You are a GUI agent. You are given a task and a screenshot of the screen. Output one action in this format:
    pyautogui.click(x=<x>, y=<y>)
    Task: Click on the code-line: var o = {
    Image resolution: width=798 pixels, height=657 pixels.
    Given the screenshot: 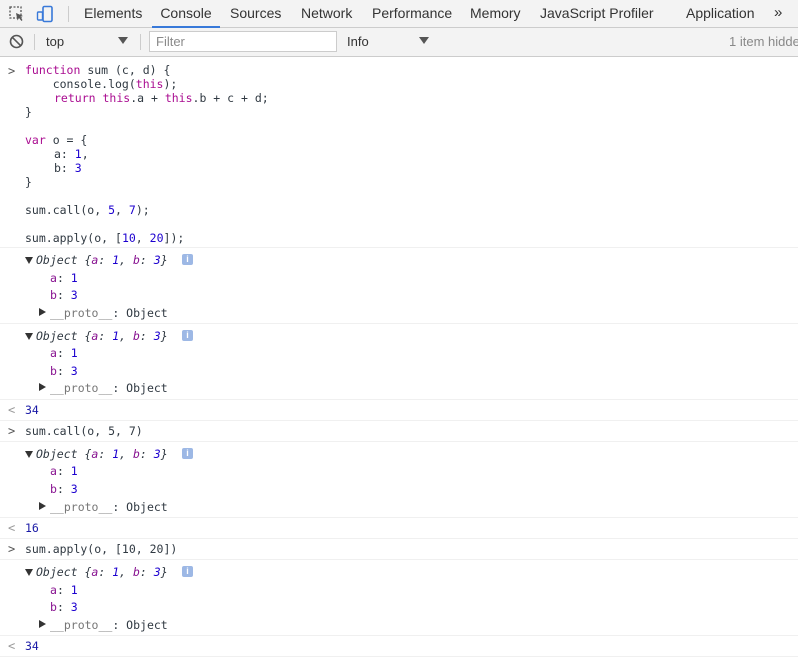 What is the action you would take?
    pyautogui.click(x=56, y=140)
    